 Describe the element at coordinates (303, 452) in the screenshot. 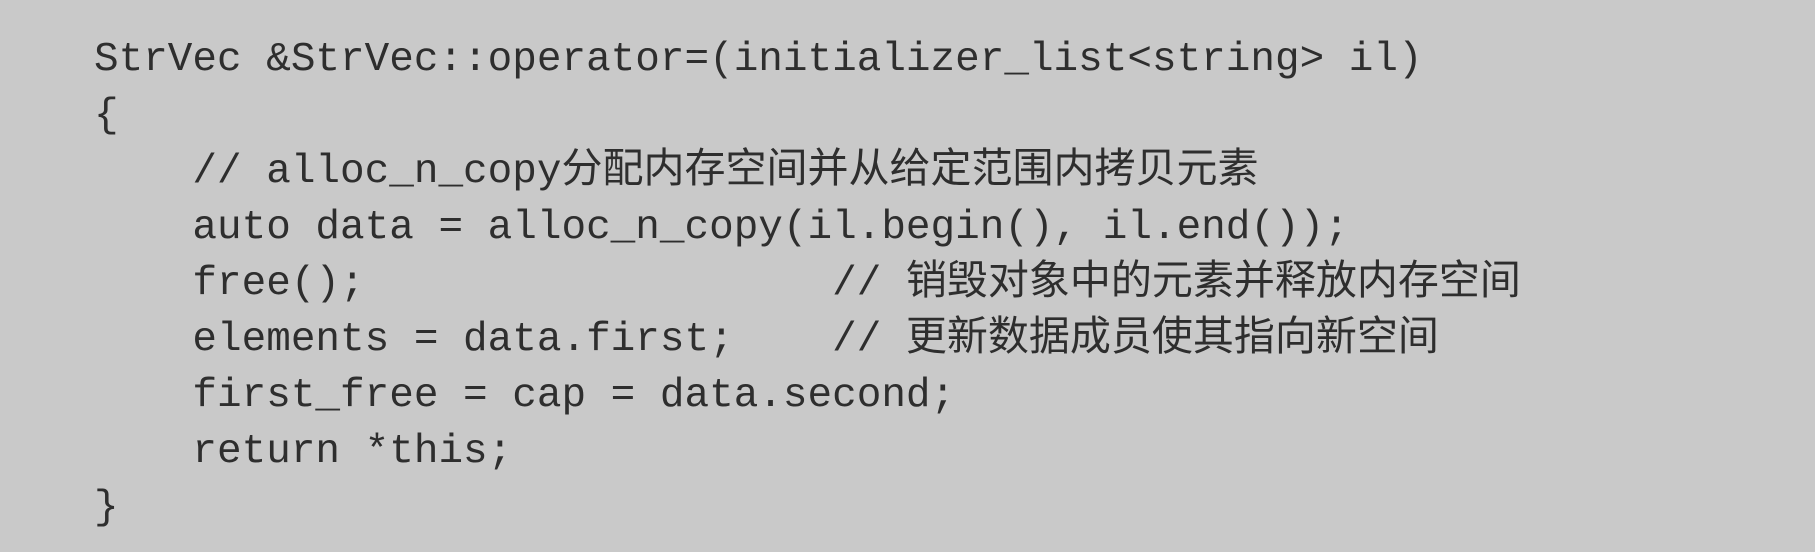

I see `code-line-return: return *this;` at that location.